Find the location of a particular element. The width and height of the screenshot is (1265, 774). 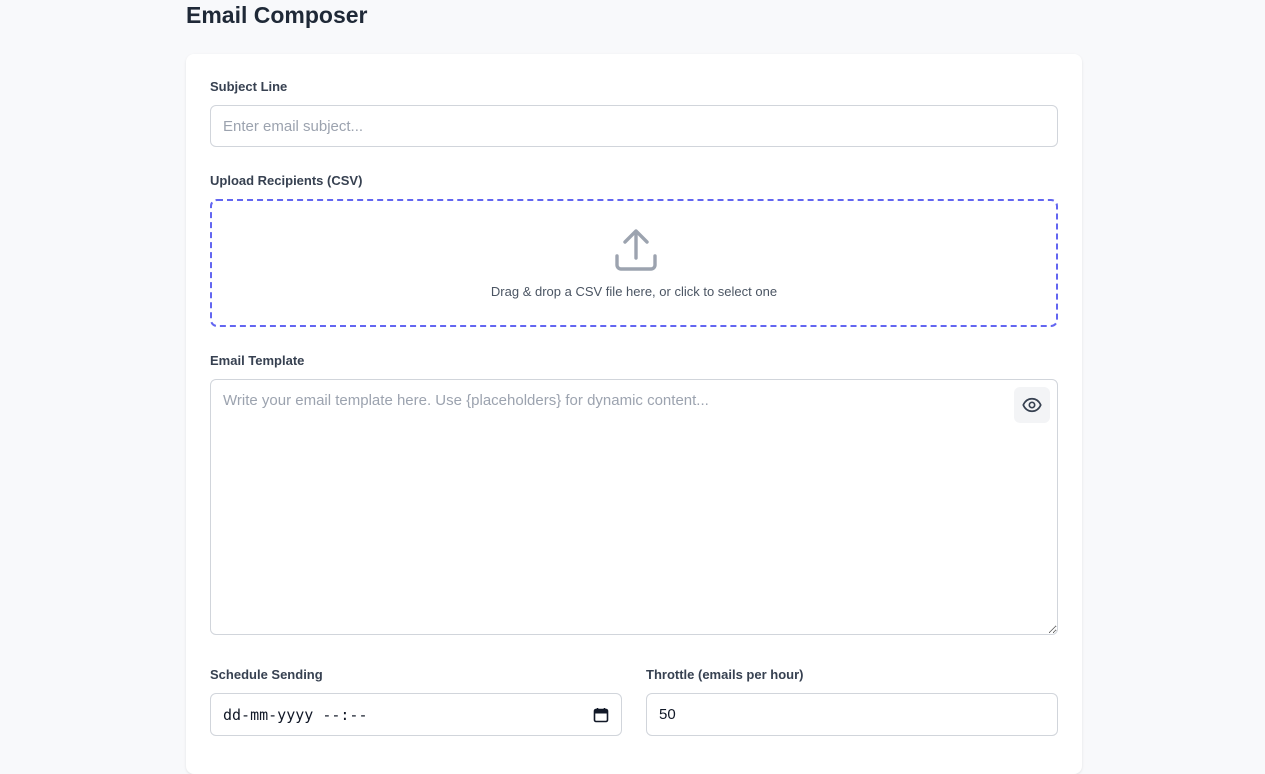

schedule-datetime-input: dd-mm-yyyy --:-- is located at coordinates (416, 714).